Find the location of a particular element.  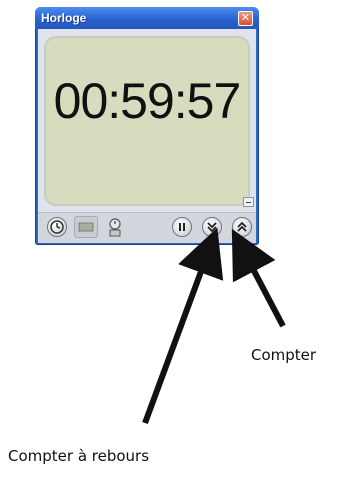

count-up-arrow is located at coordinates (258, 278).